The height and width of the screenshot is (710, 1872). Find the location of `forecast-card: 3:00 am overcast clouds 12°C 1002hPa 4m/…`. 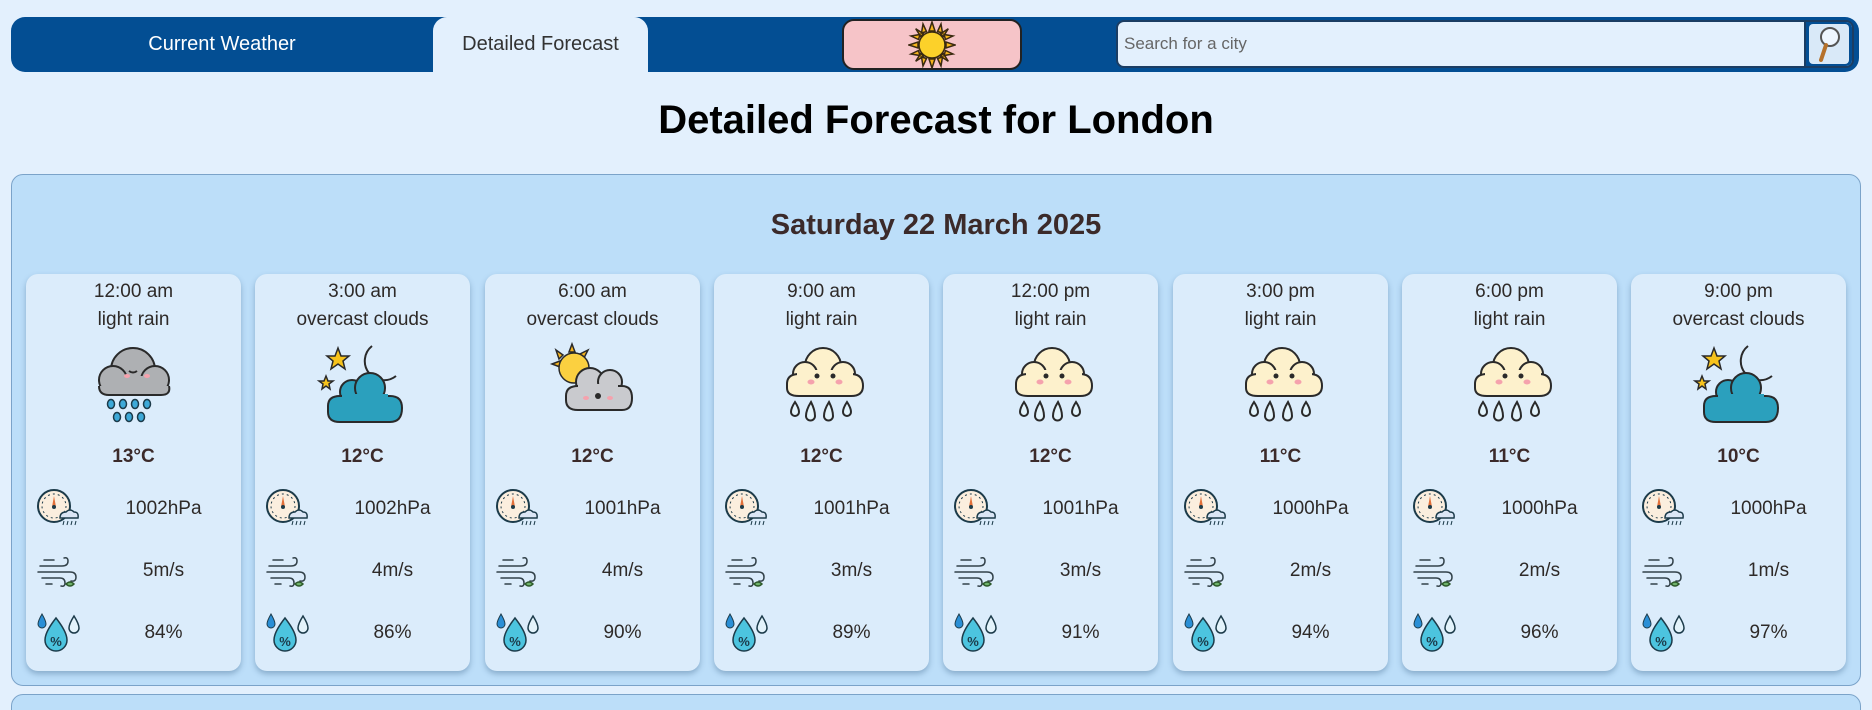

forecast-card: 3:00 am overcast clouds 12°C 1002hPa 4m/… is located at coordinates (362, 472).